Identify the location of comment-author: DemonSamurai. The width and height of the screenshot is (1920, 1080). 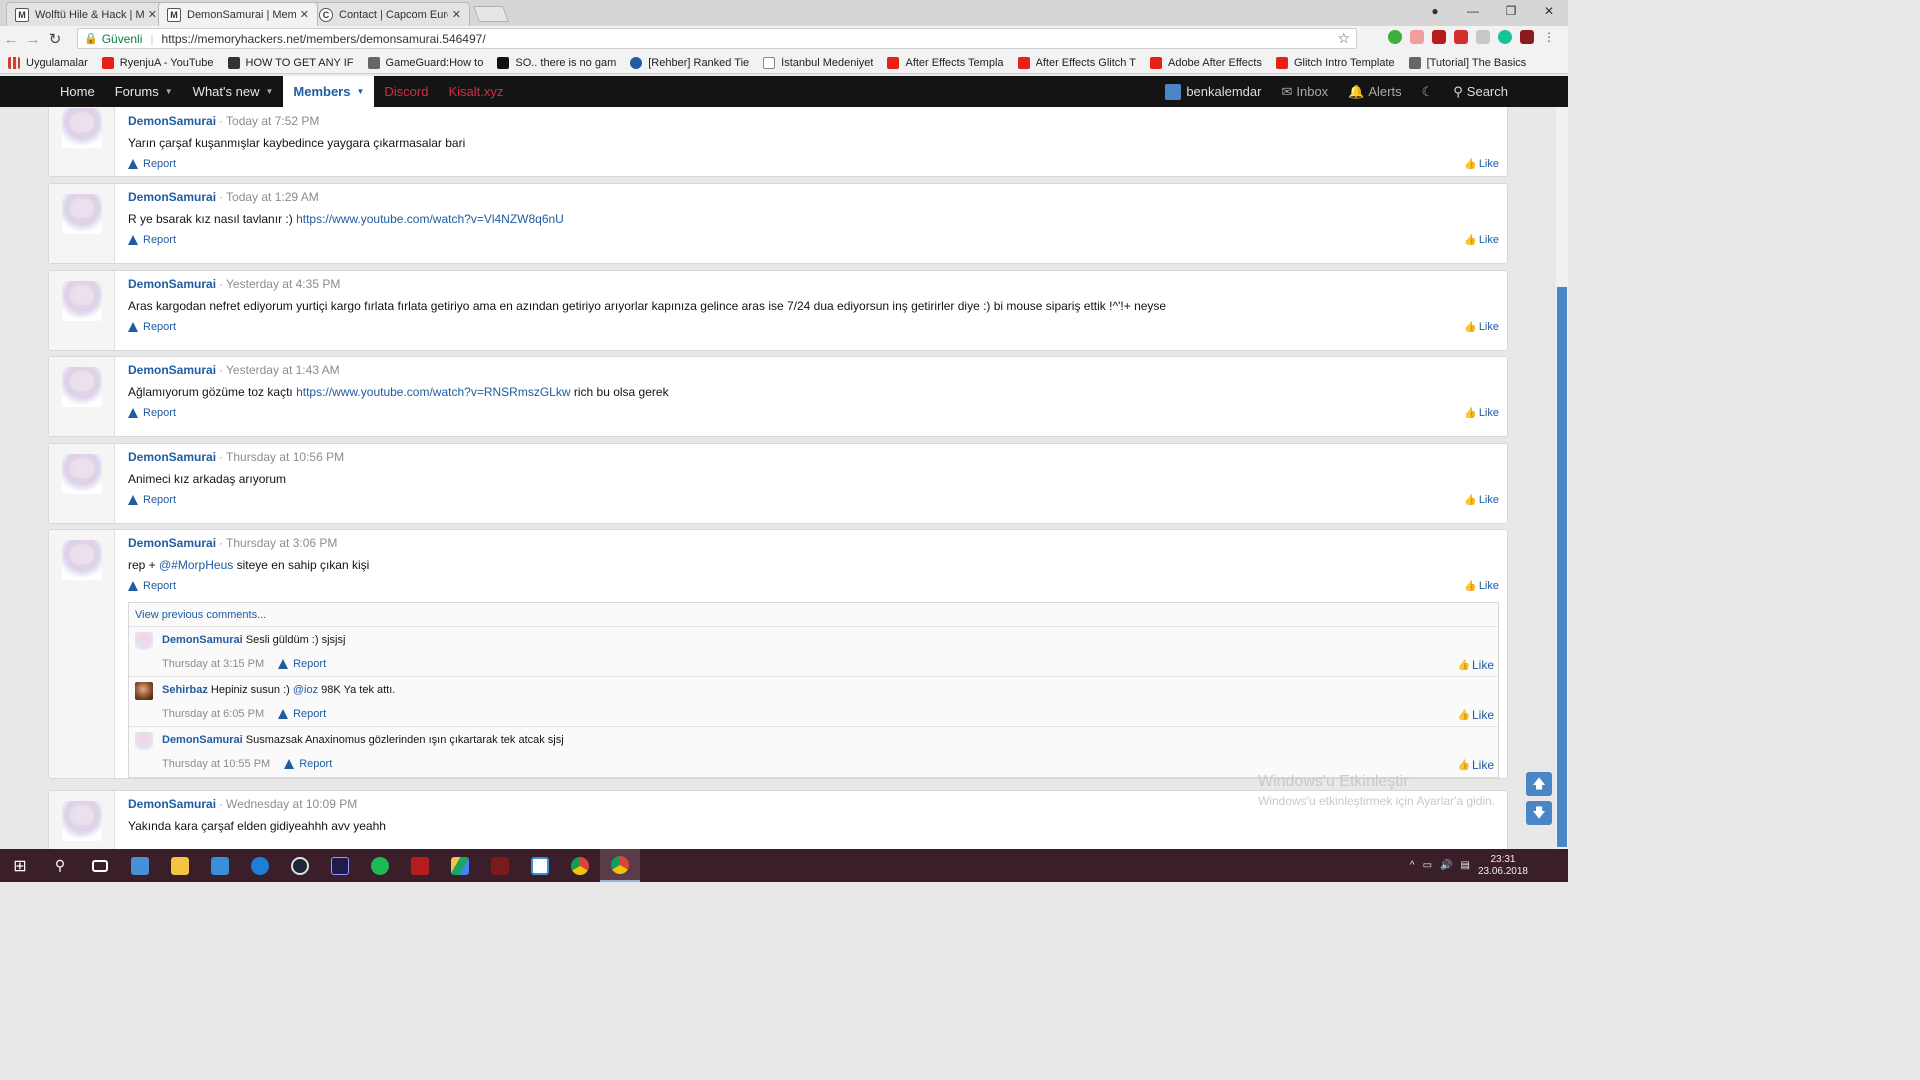
(202, 640).